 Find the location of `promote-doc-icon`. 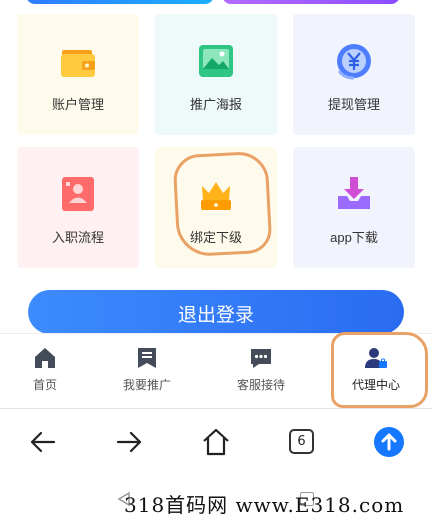

promote-doc-icon is located at coordinates (147, 358).